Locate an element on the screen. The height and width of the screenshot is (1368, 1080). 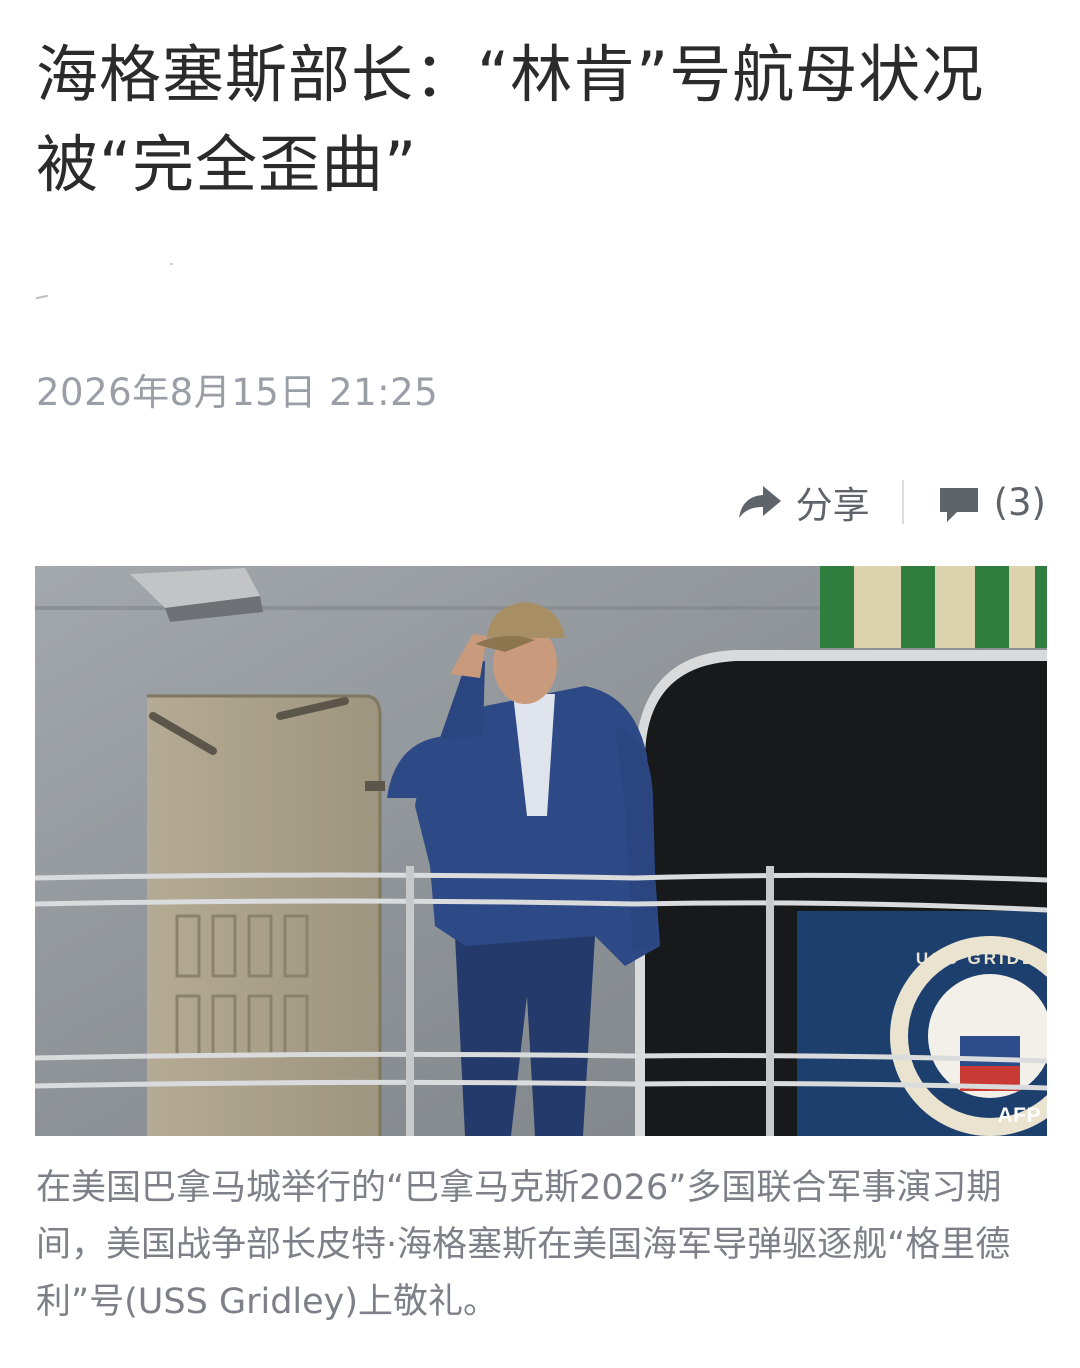
byline-placeholder is located at coordinates (171, 264).